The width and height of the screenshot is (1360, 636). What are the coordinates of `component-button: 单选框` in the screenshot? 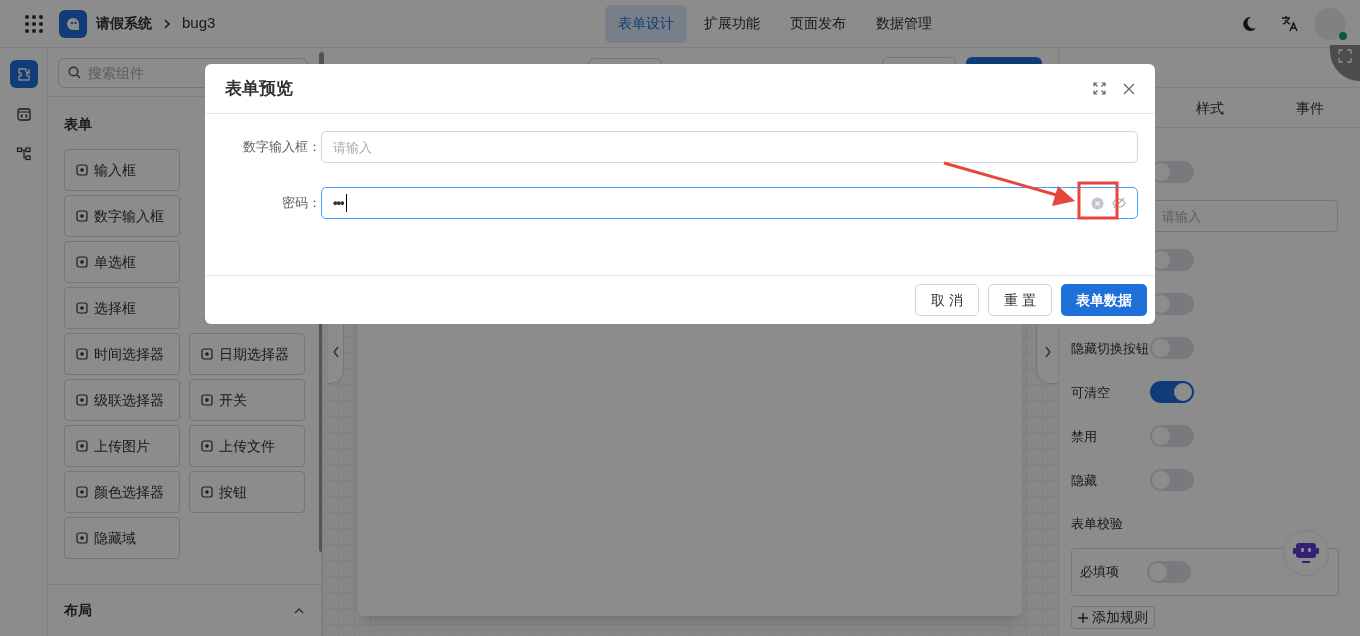 It's located at (122, 262).